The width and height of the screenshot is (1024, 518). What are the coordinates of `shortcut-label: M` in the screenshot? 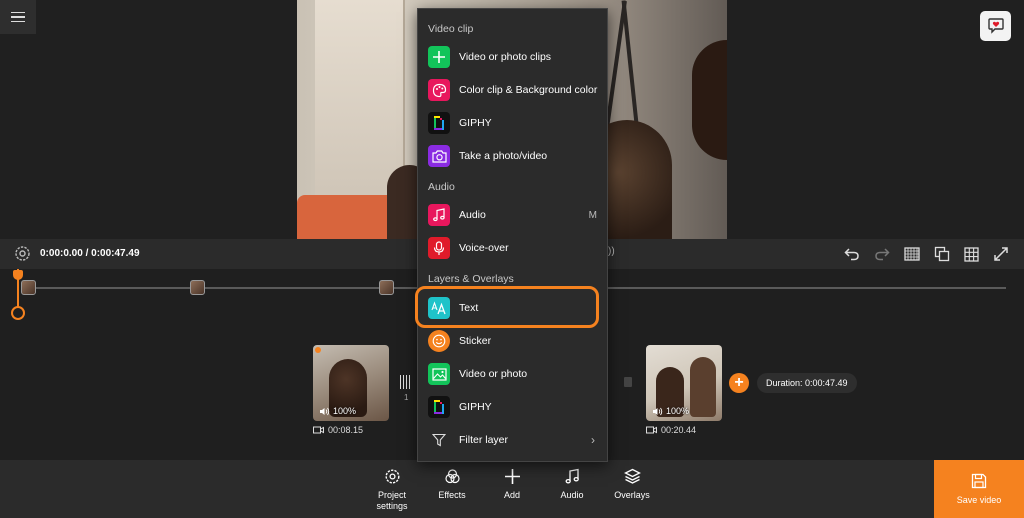 It's located at (592, 215).